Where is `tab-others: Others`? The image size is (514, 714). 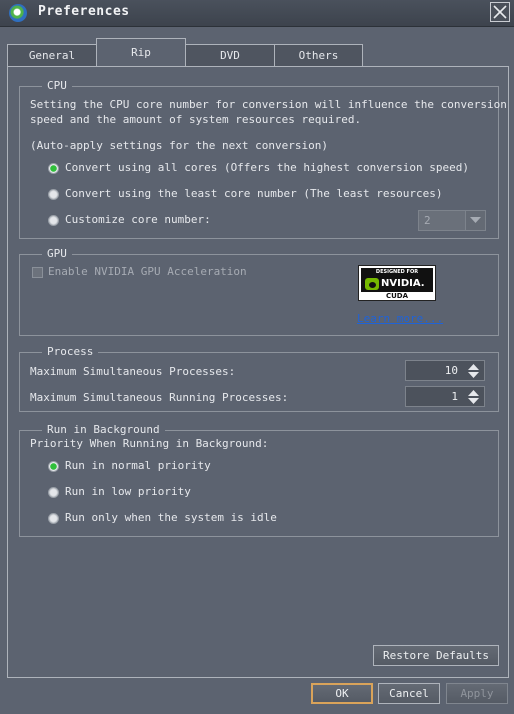 tab-others: Others is located at coordinates (318, 55).